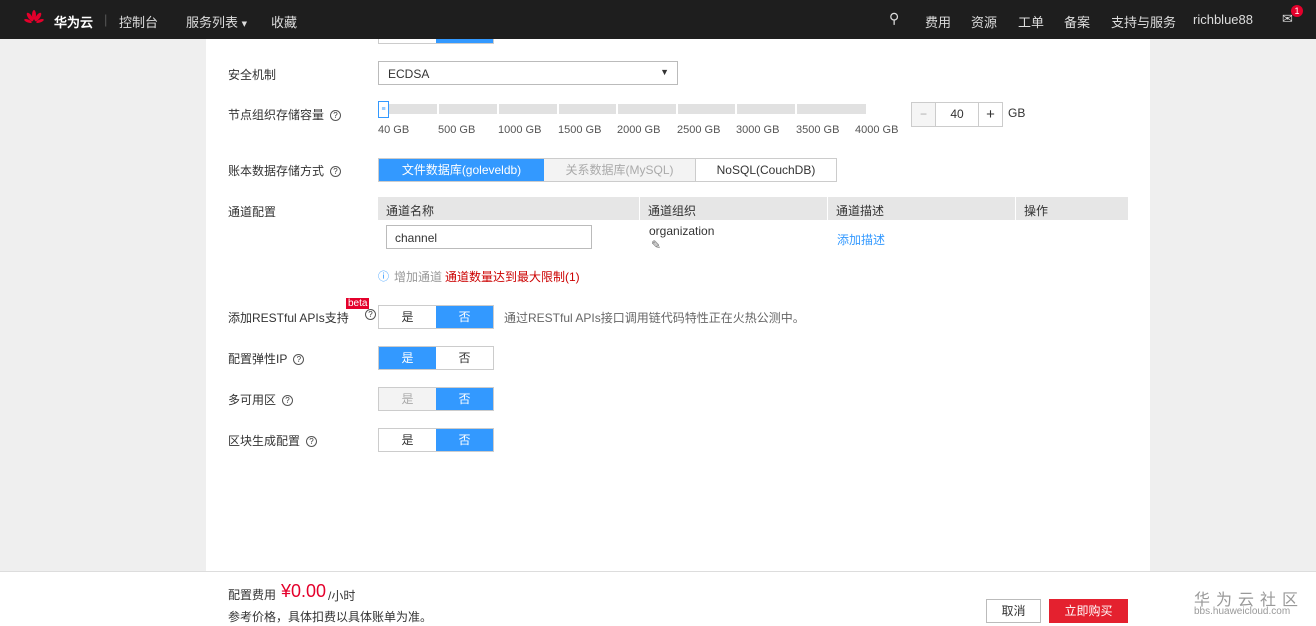 The height and width of the screenshot is (626, 1316). Describe the element at coordinates (894, 18) in the screenshot. I see `search-icon: ⚲` at that location.